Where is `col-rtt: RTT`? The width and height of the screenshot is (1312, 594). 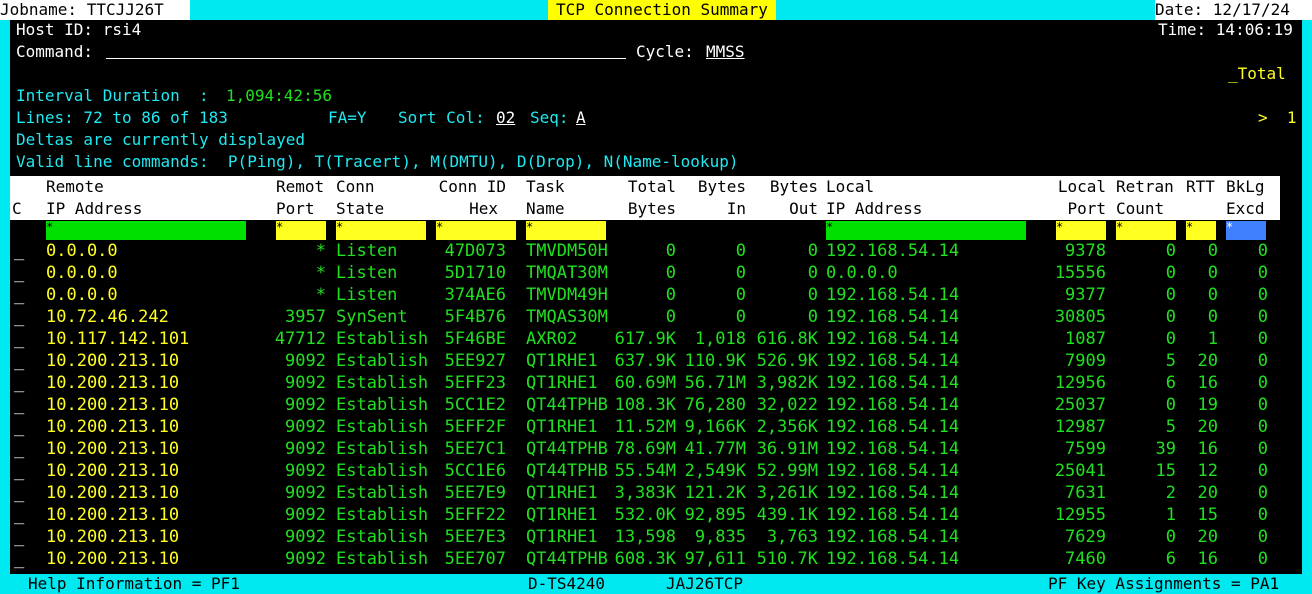
col-rtt: RTT is located at coordinates (1200, 187).